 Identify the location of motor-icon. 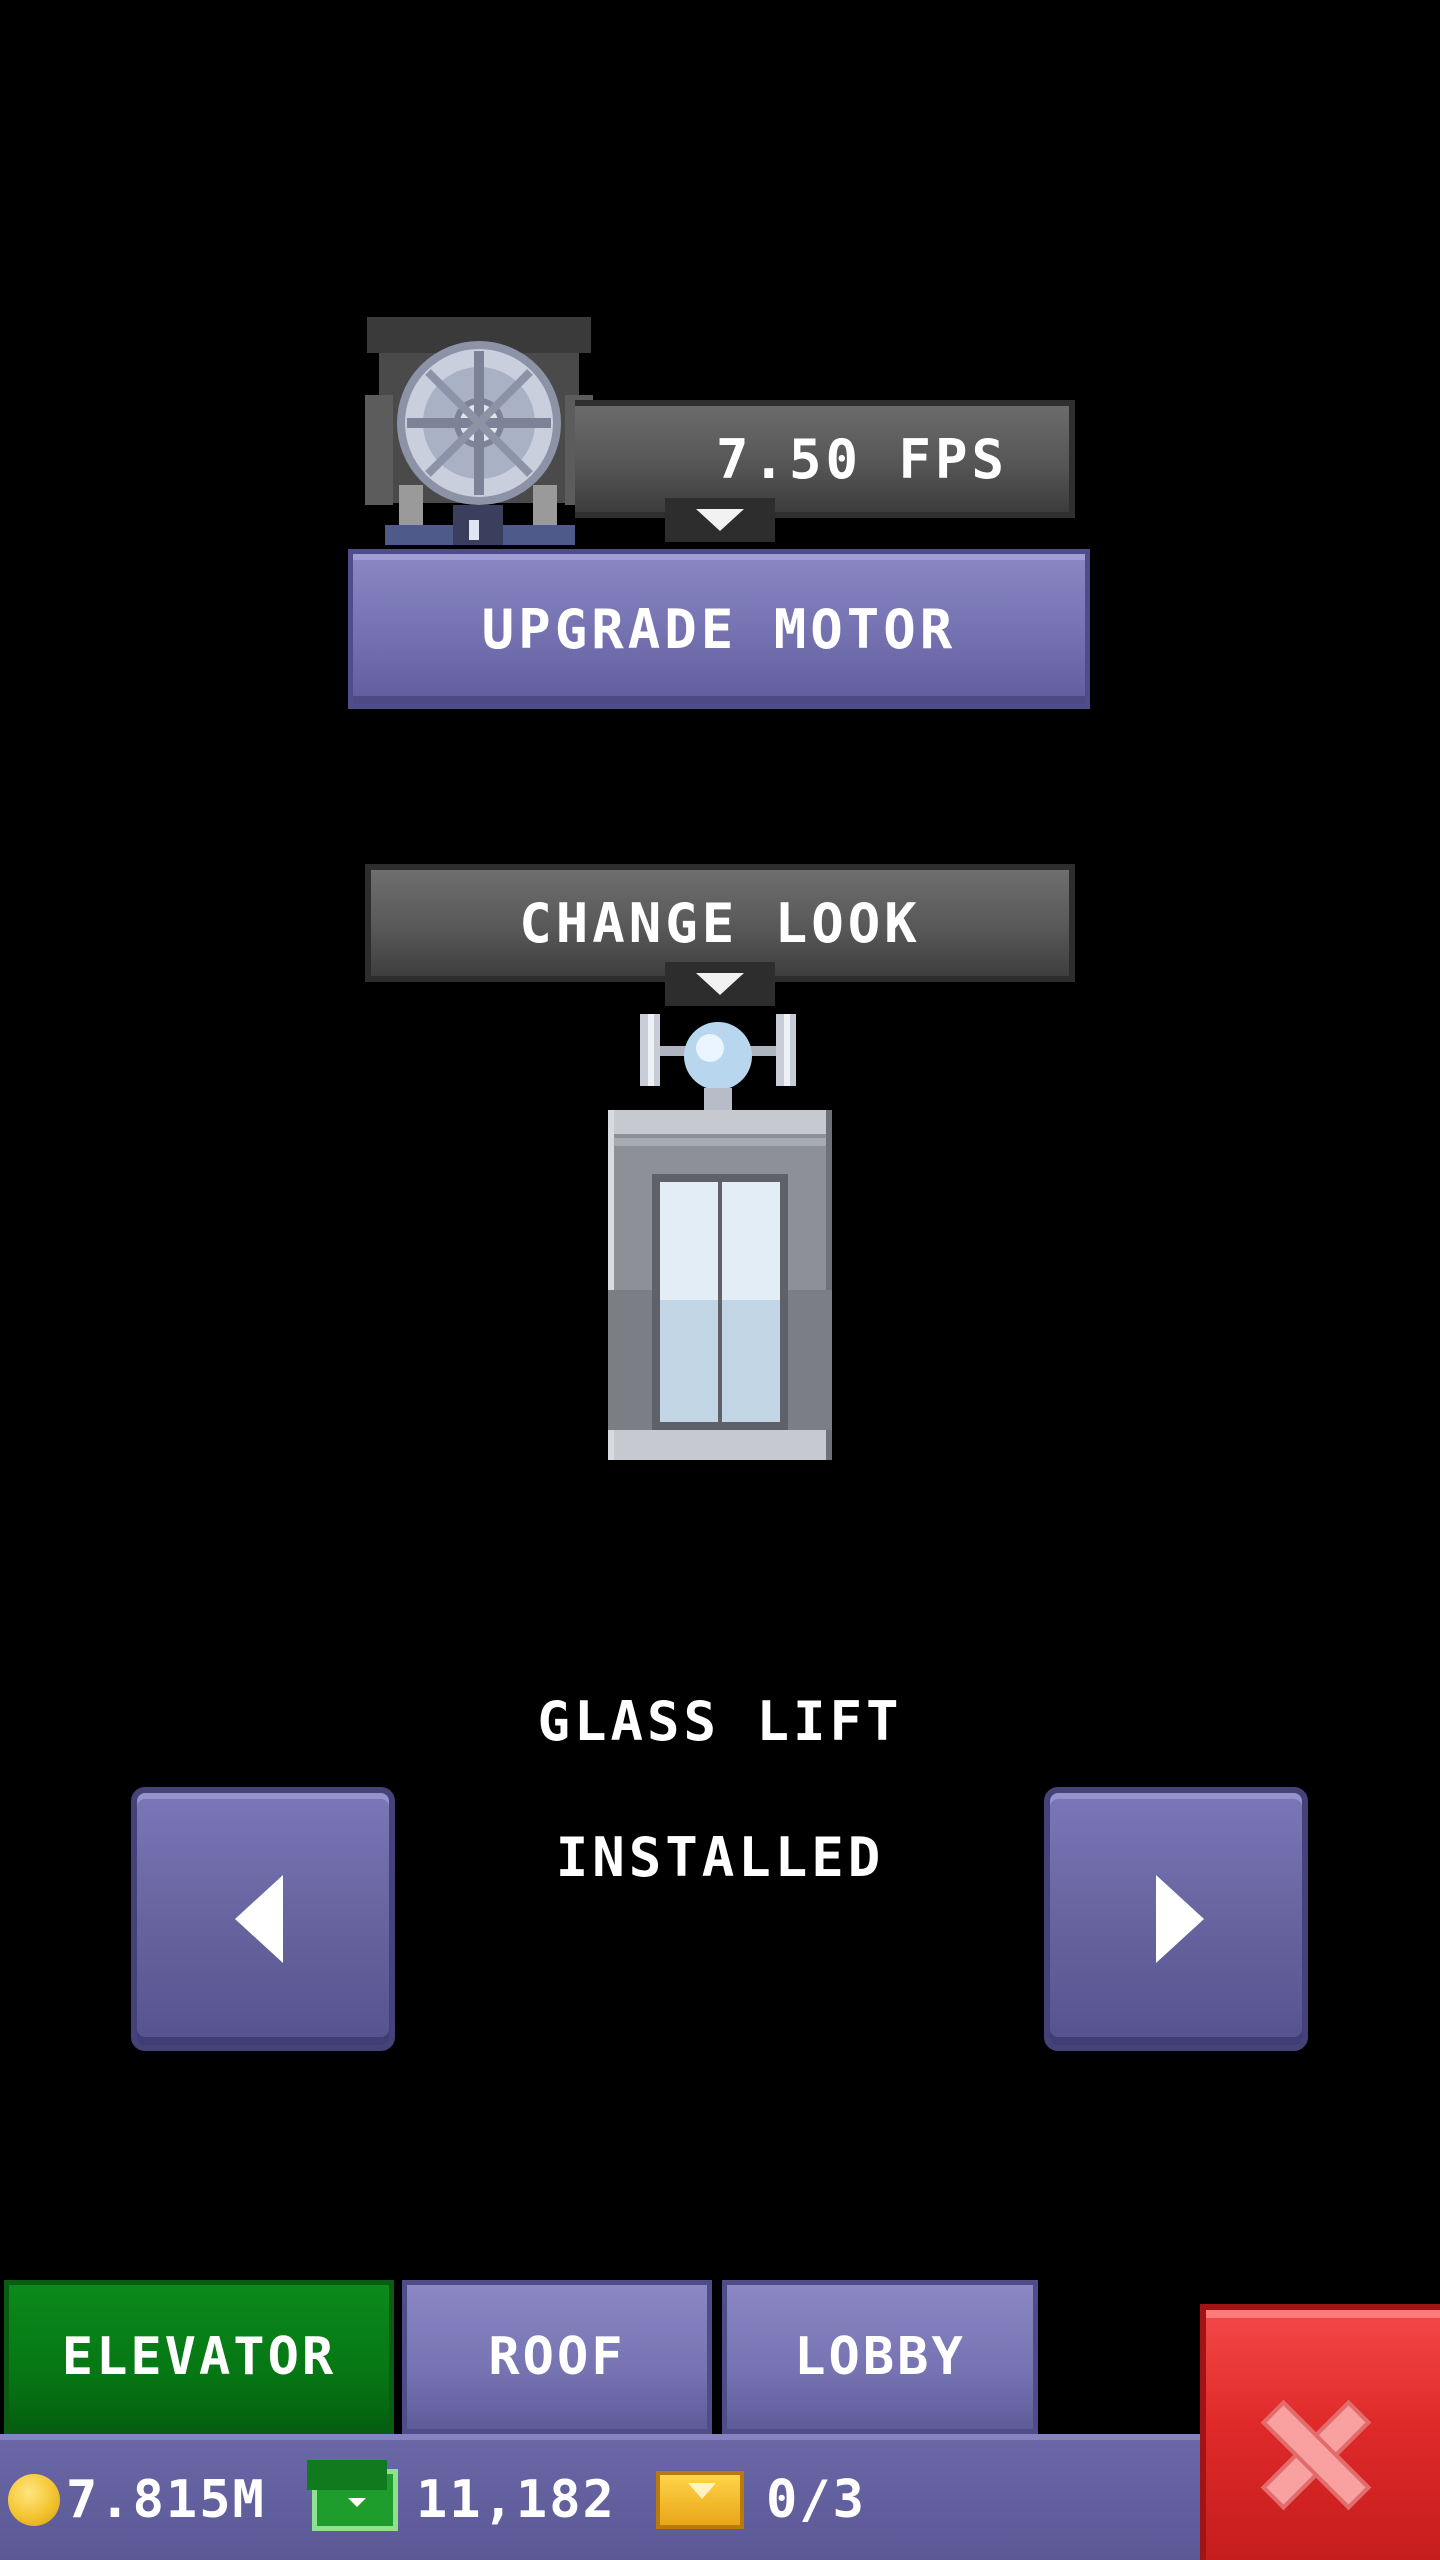
(479, 431).